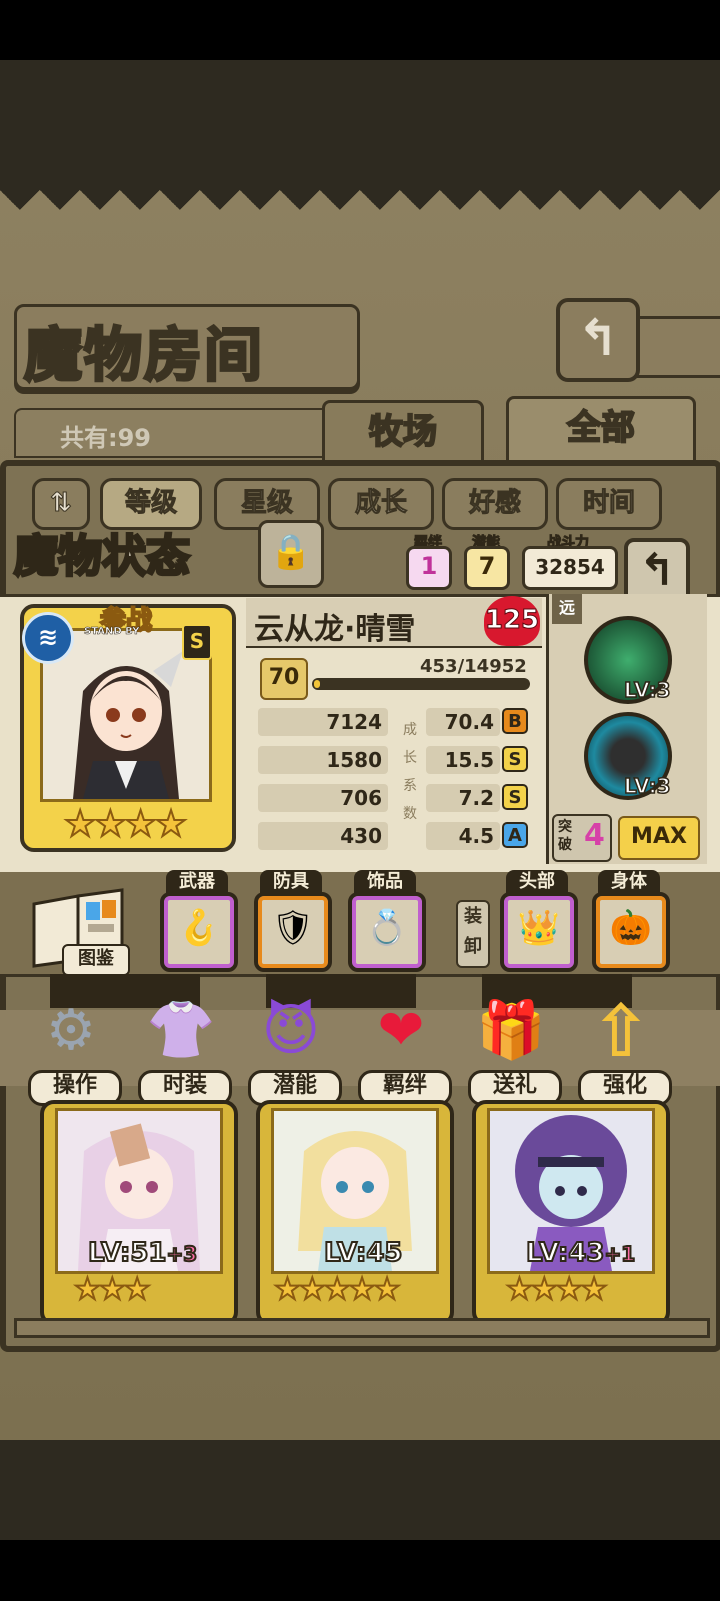 Image resolution: width=720 pixels, height=1601 pixels. I want to click on monster-card: LV:51+3 ★★★, so click(139, 1213).